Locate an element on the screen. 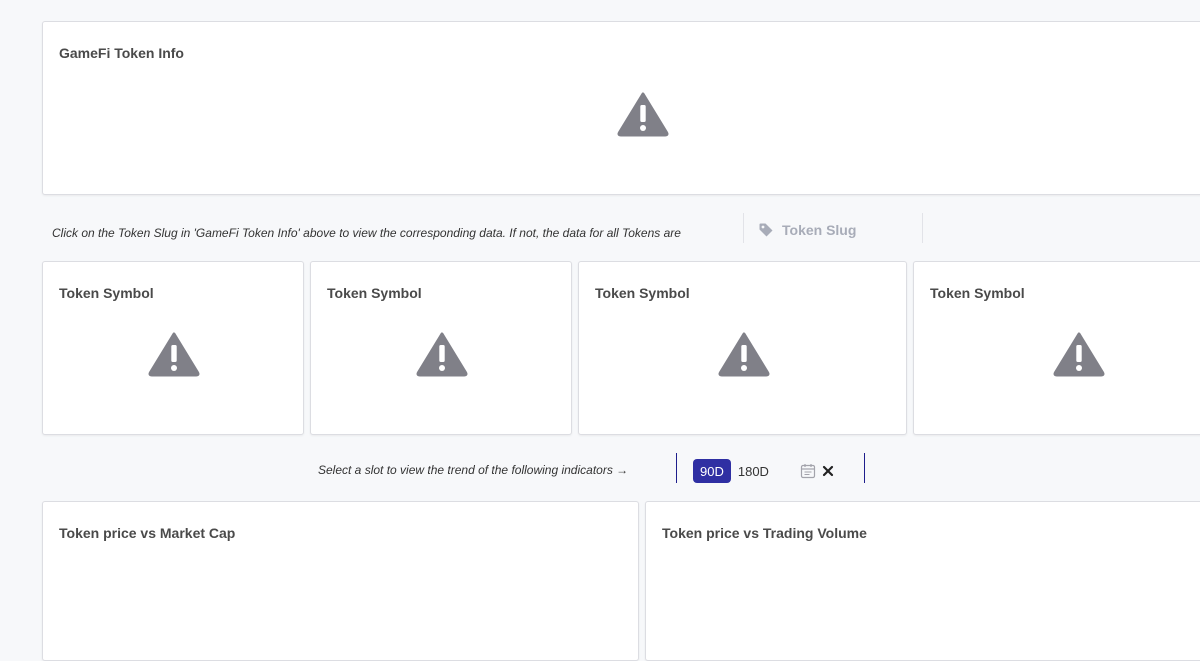 This screenshot has width=1200, height=661. price-vs-trading-volume-card: Token price vs Trading Volume is located at coordinates (922, 581).